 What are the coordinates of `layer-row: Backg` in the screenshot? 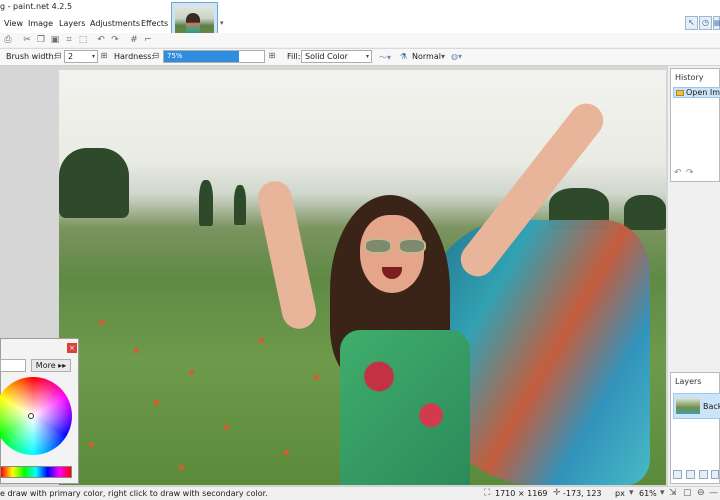 It's located at (696, 406).